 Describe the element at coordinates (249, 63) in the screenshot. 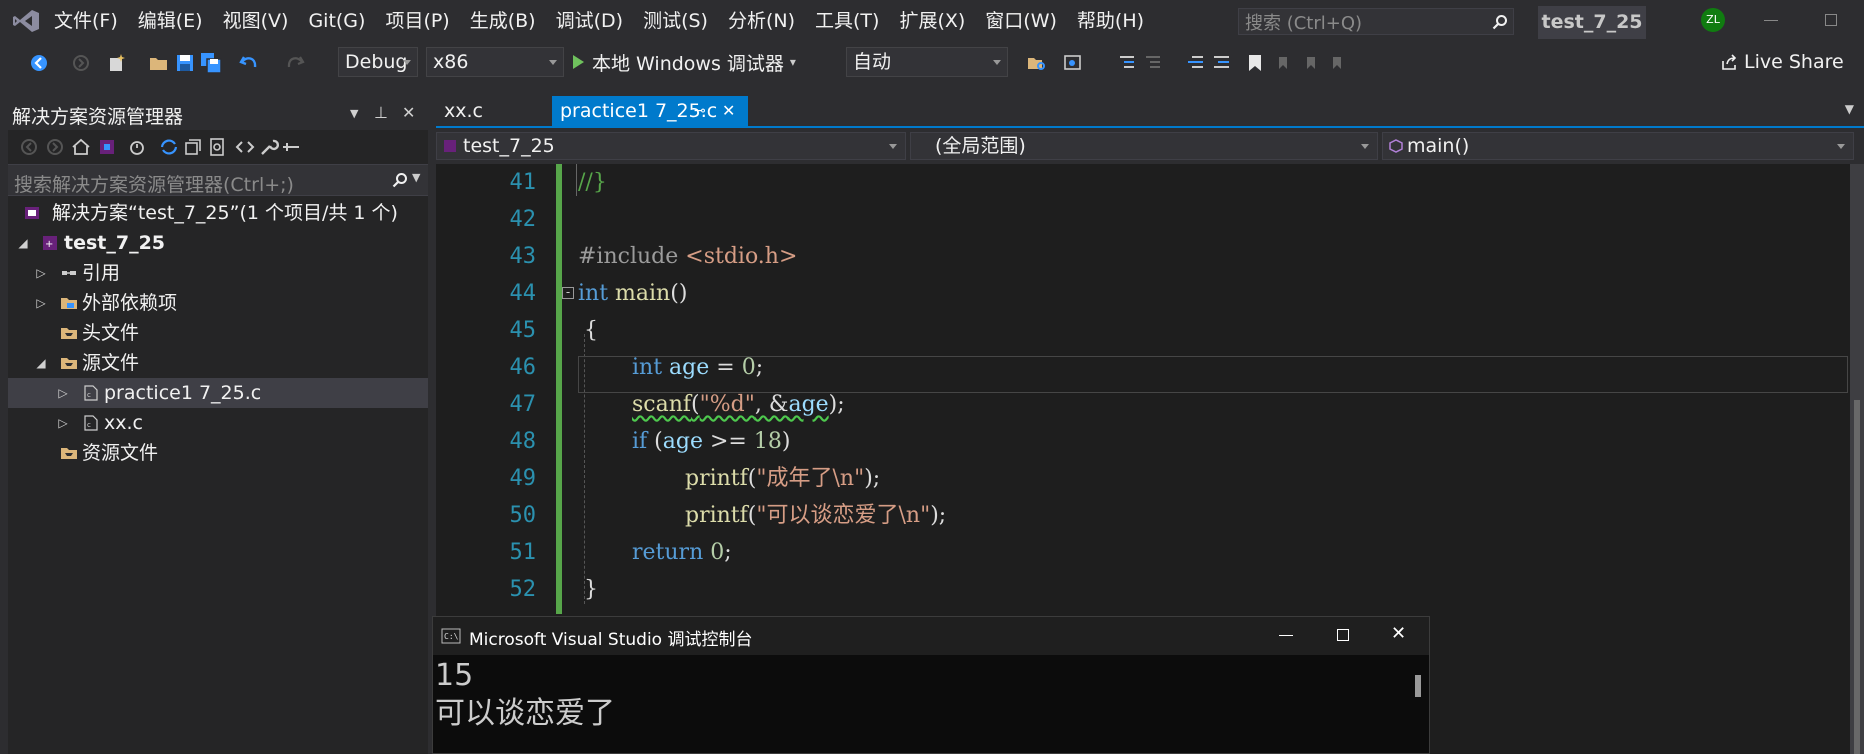

I see `undo-icon` at that location.